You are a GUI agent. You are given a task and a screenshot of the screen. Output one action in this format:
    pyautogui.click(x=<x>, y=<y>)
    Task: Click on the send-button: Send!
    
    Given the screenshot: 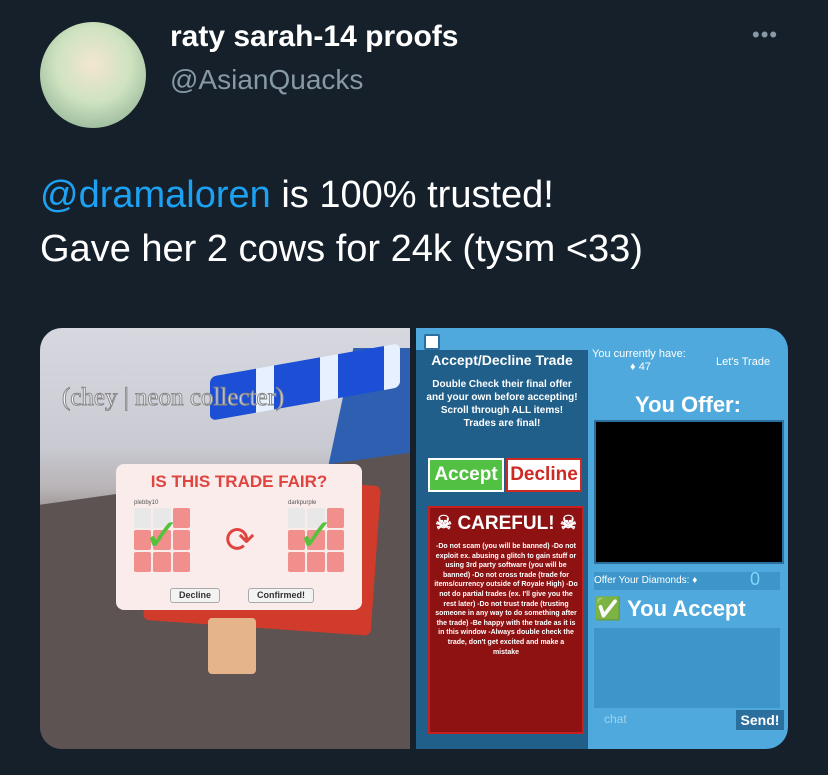 What is the action you would take?
    pyautogui.click(x=760, y=720)
    